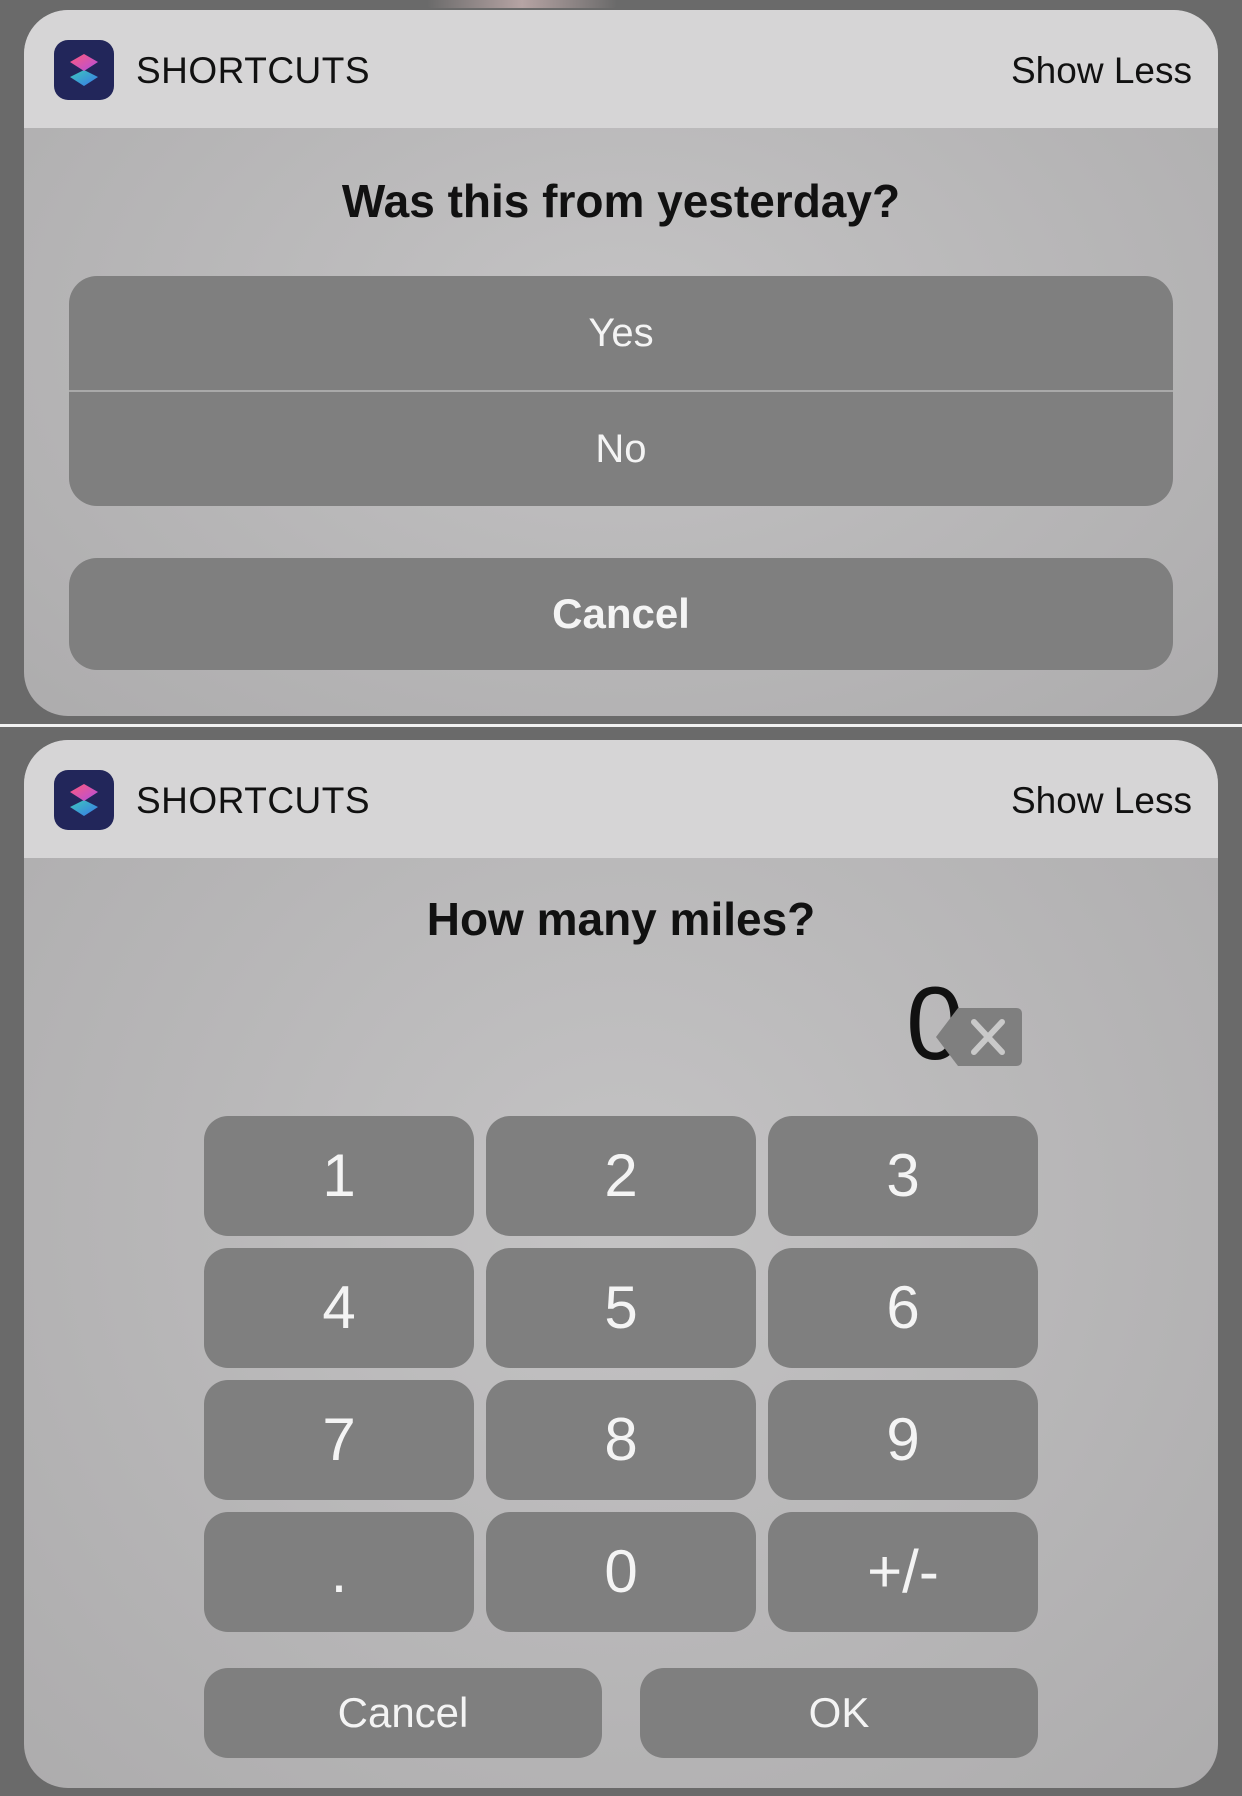  I want to click on grabber-handle, so click(522, 4).